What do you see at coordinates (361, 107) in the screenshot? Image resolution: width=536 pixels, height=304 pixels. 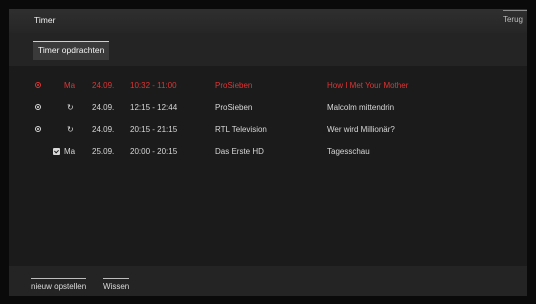 I see `timer-program: Malcolm mittendrin` at bounding box center [361, 107].